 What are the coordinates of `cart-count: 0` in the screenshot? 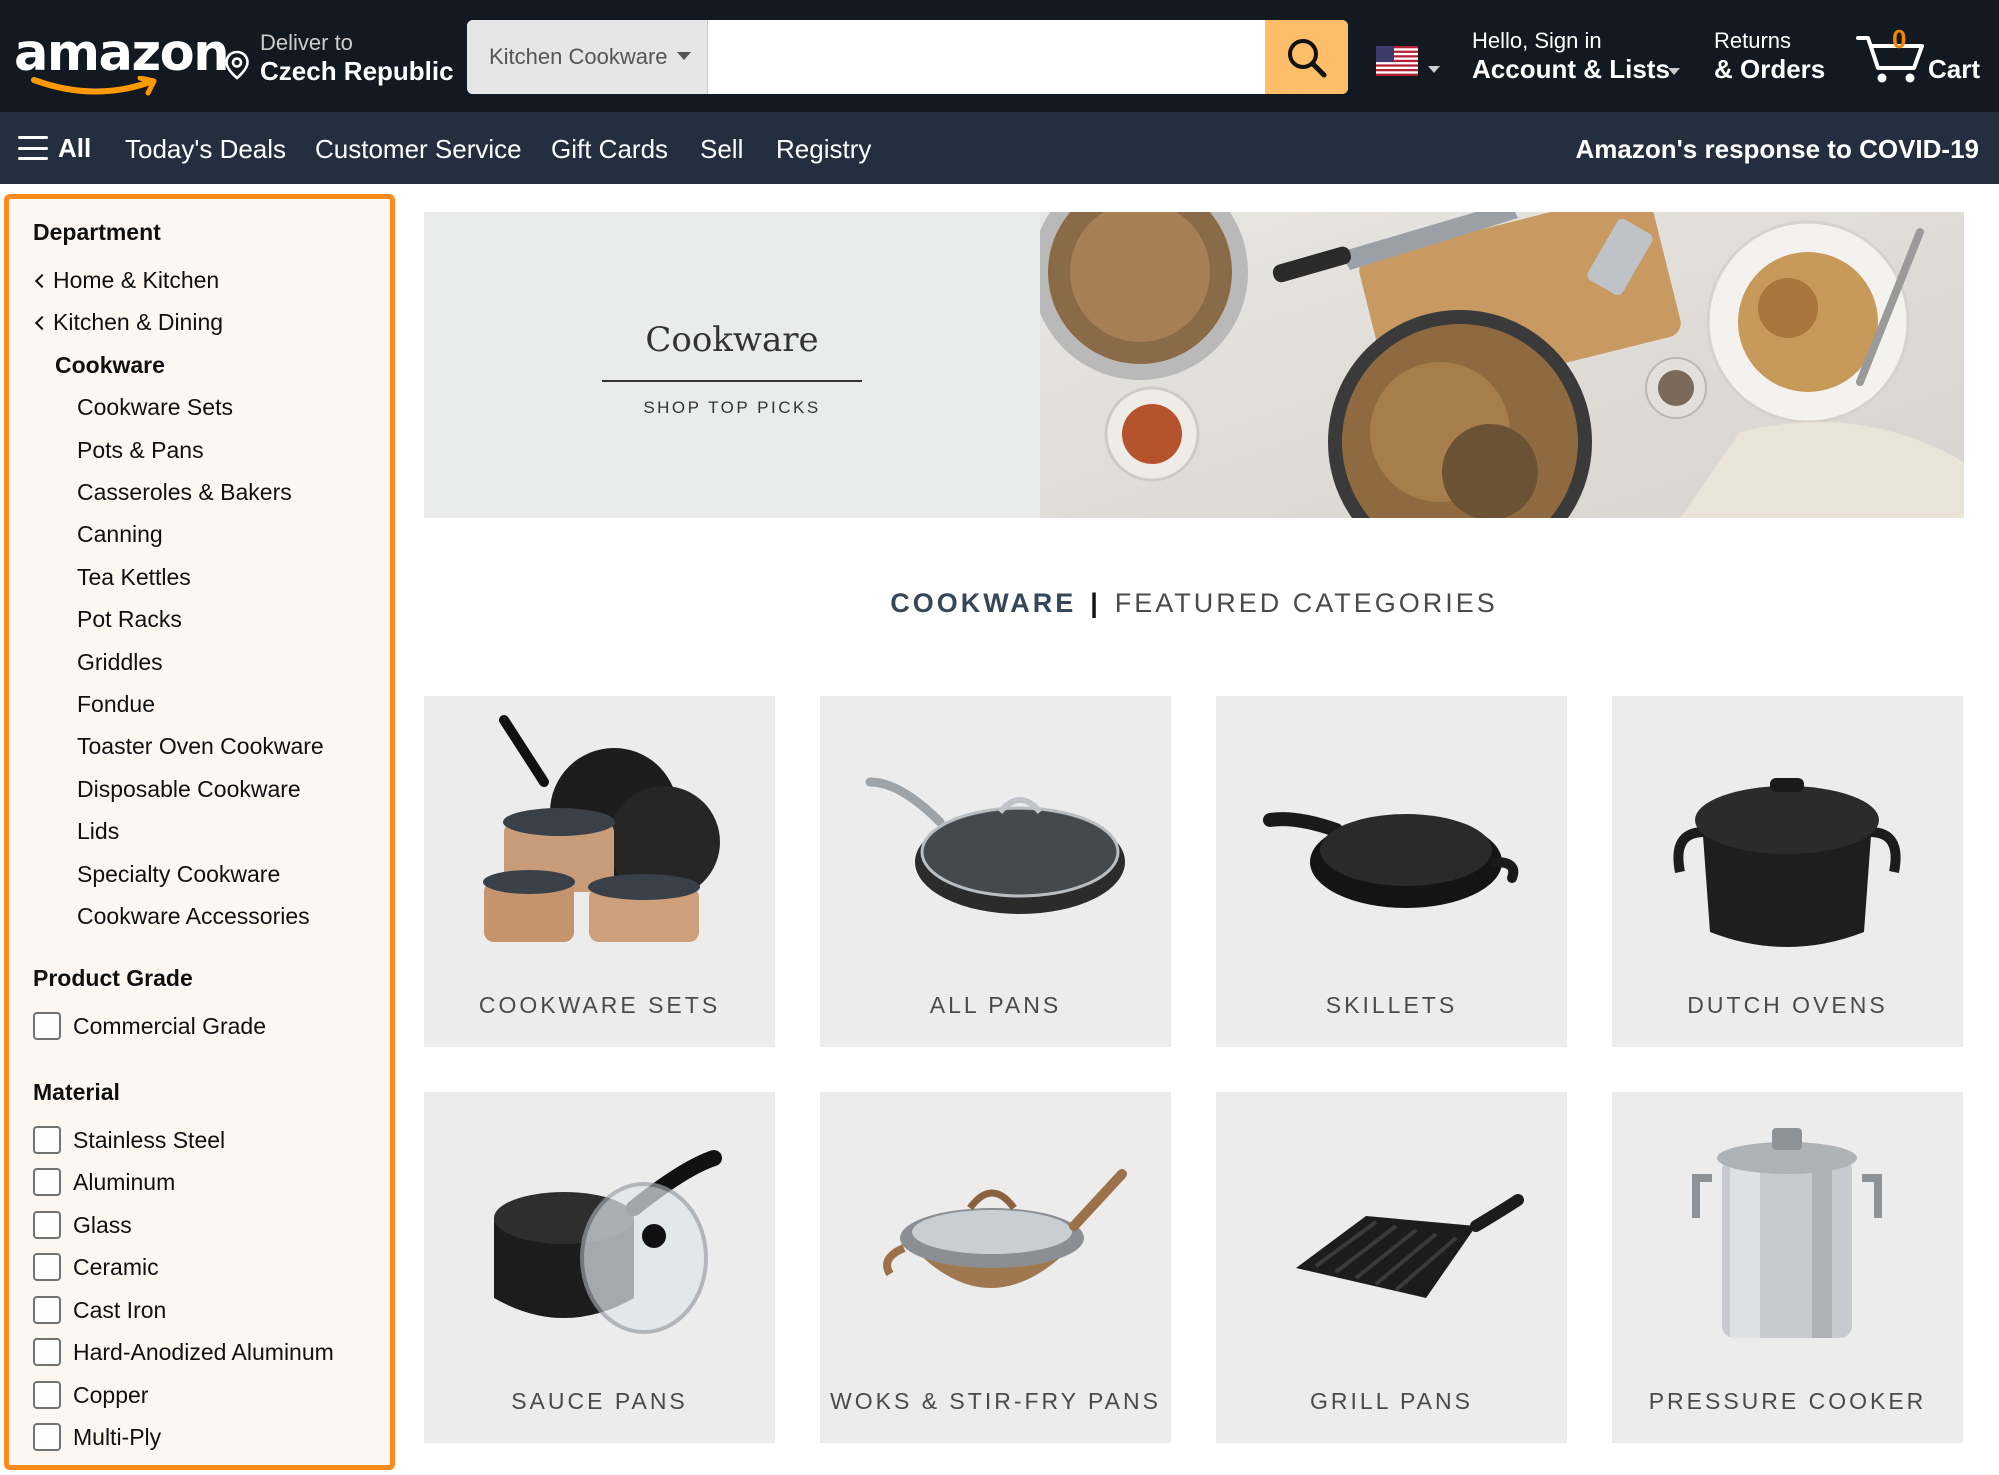 It's located at (1899, 39).